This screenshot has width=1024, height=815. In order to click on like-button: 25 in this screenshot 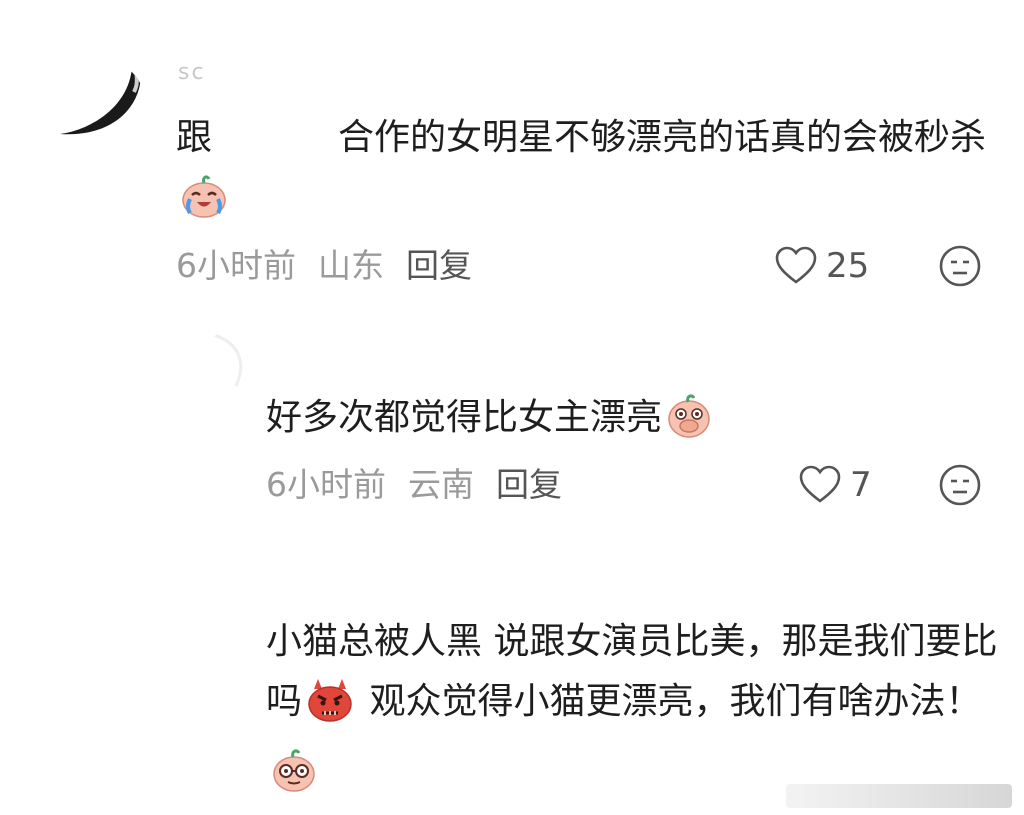, I will do `click(821, 266)`.